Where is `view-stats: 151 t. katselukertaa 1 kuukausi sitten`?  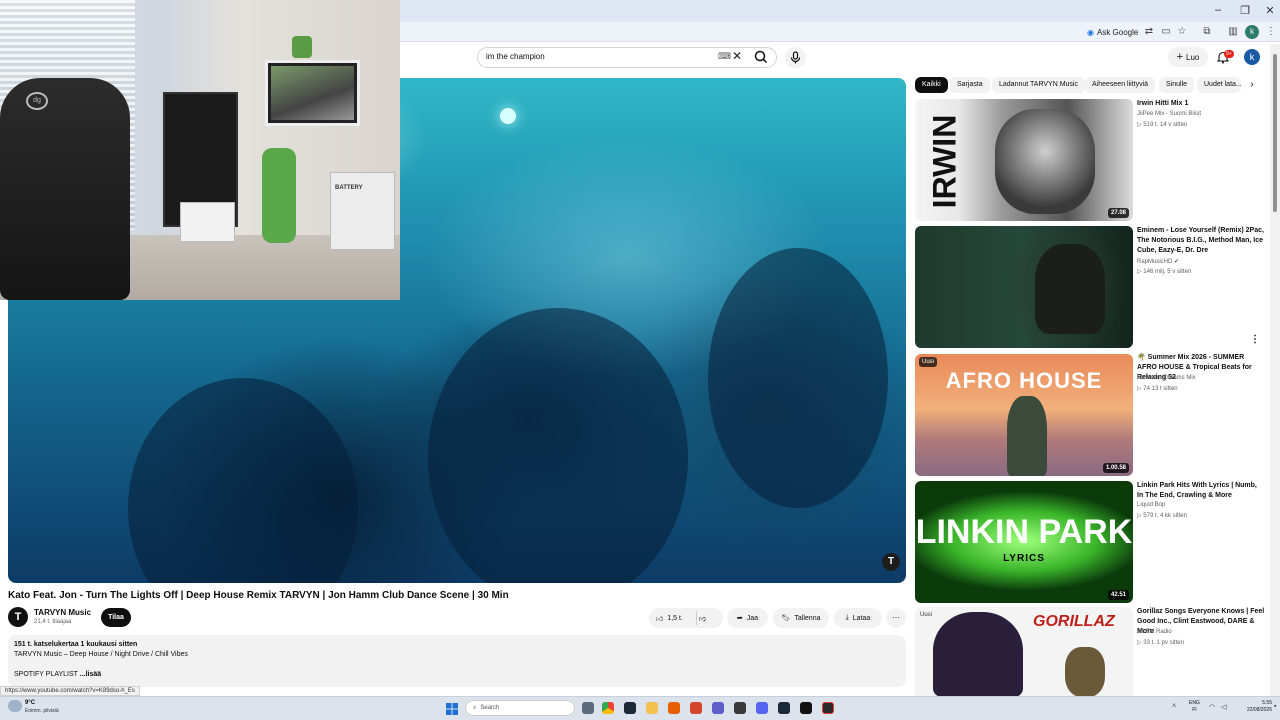 view-stats: 151 t. katselukertaa 1 kuukausi sitten is located at coordinates (76, 644).